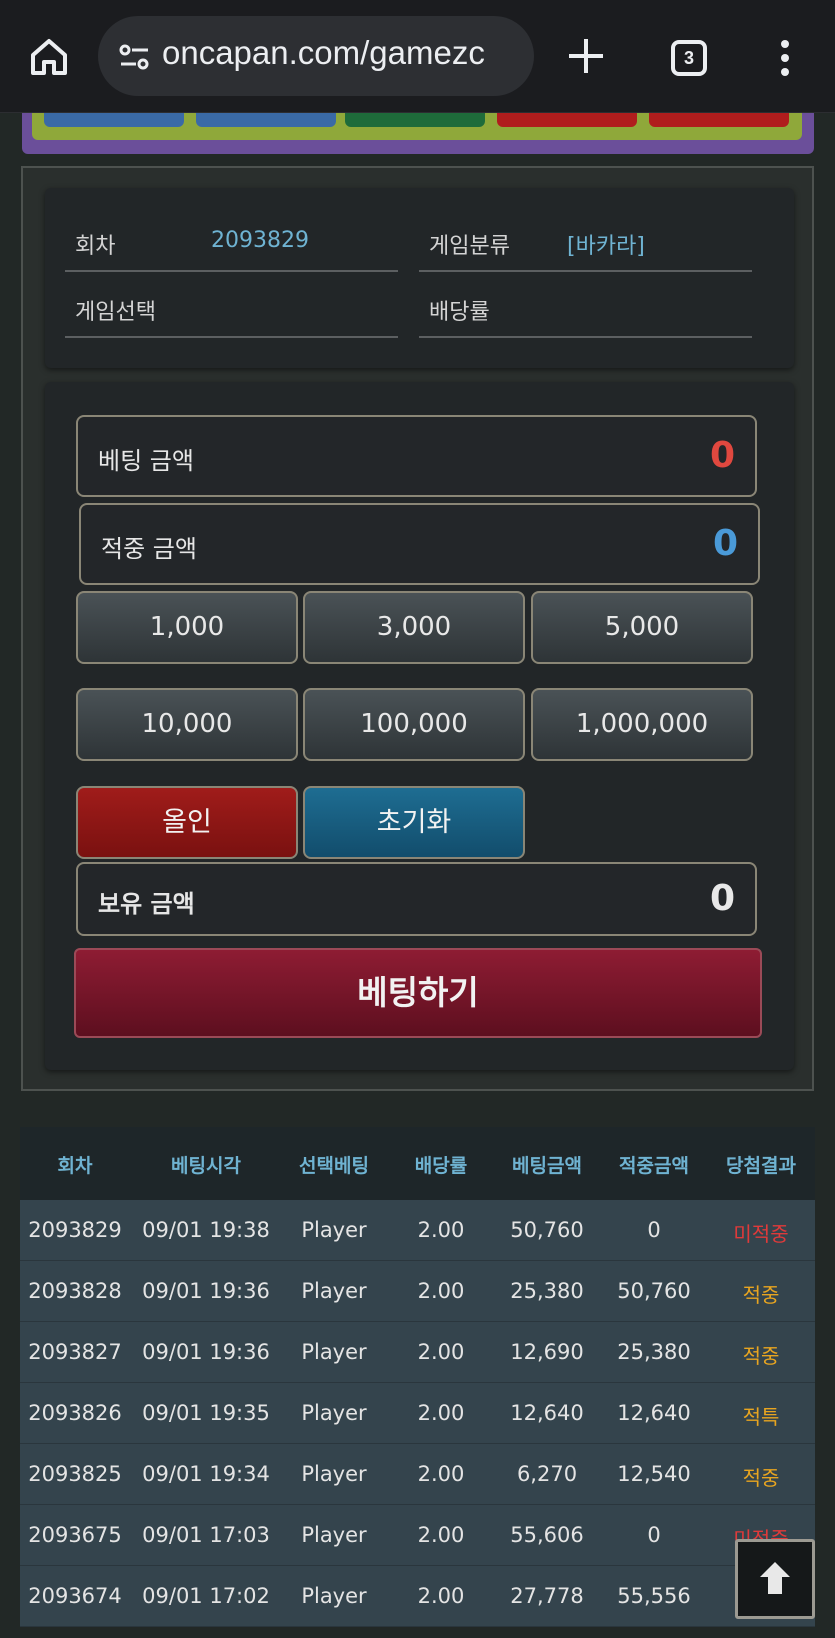 The height and width of the screenshot is (1638, 835). What do you see at coordinates (547, 1166) in the screenshot?
I see `header-bet-amount: 베팅금액` at bounding box center [547, 1166].